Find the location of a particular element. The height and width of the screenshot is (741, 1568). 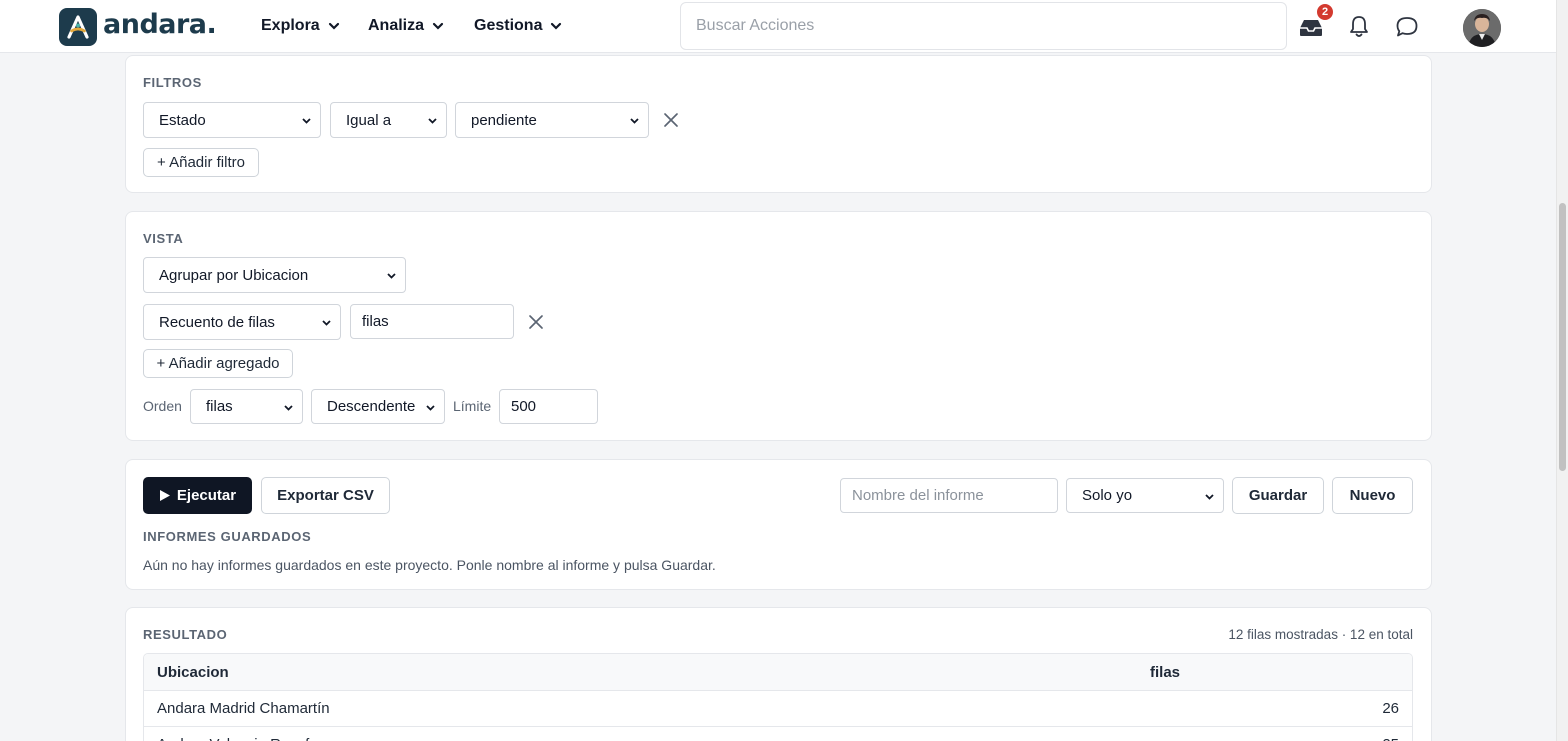

nav-explora: Explora is located at coordinates (300, 26).